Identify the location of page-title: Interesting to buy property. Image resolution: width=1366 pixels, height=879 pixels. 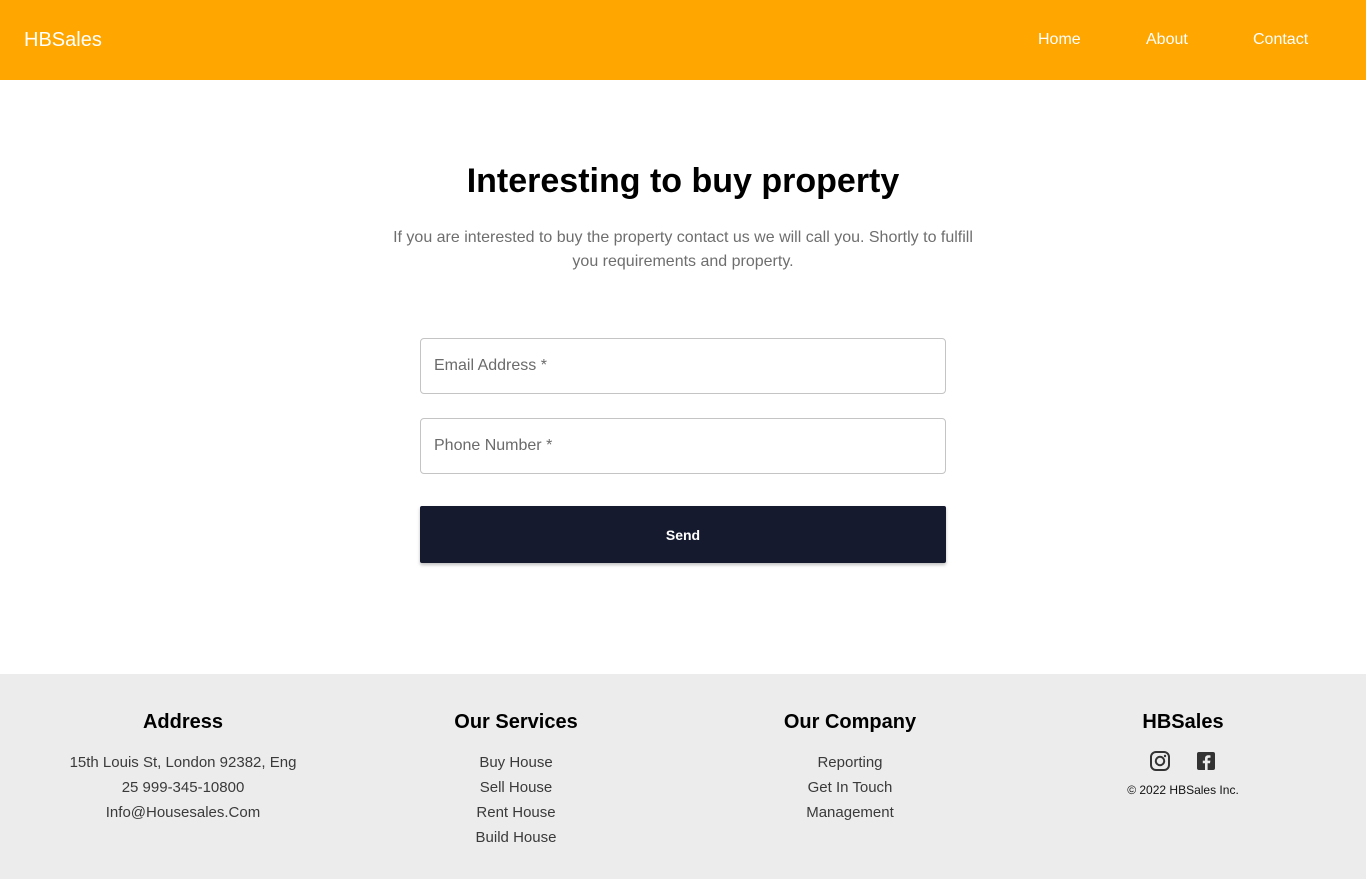
(683, 181).